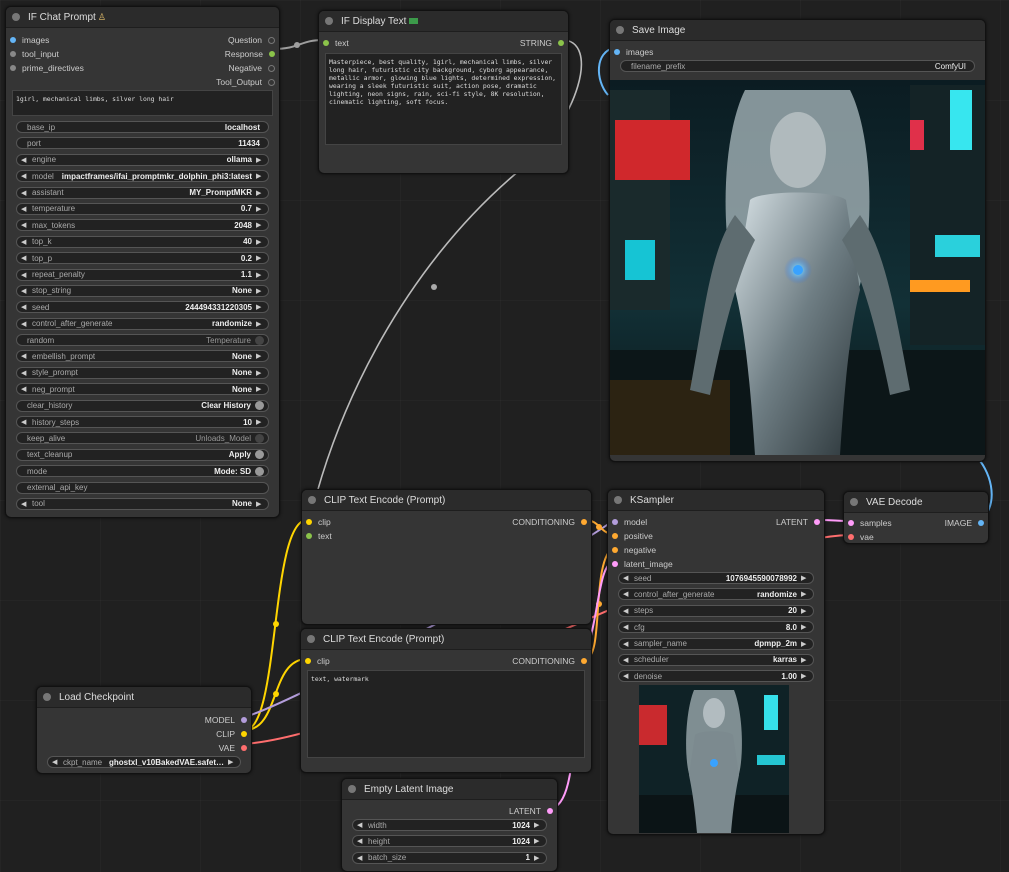  I want to click on widget-history-steps: ◀ history_steps 10 ▶, so click(142, 422).